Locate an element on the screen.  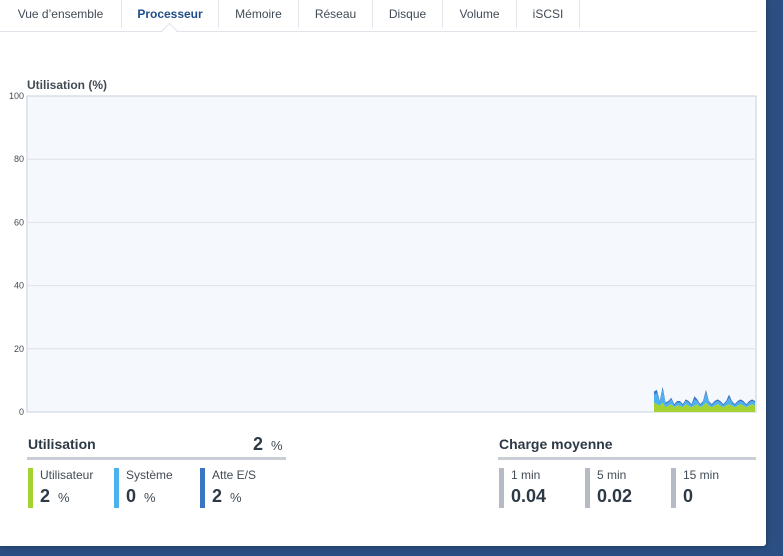
metric-system-label: Système is located at coordinates (149, 475).